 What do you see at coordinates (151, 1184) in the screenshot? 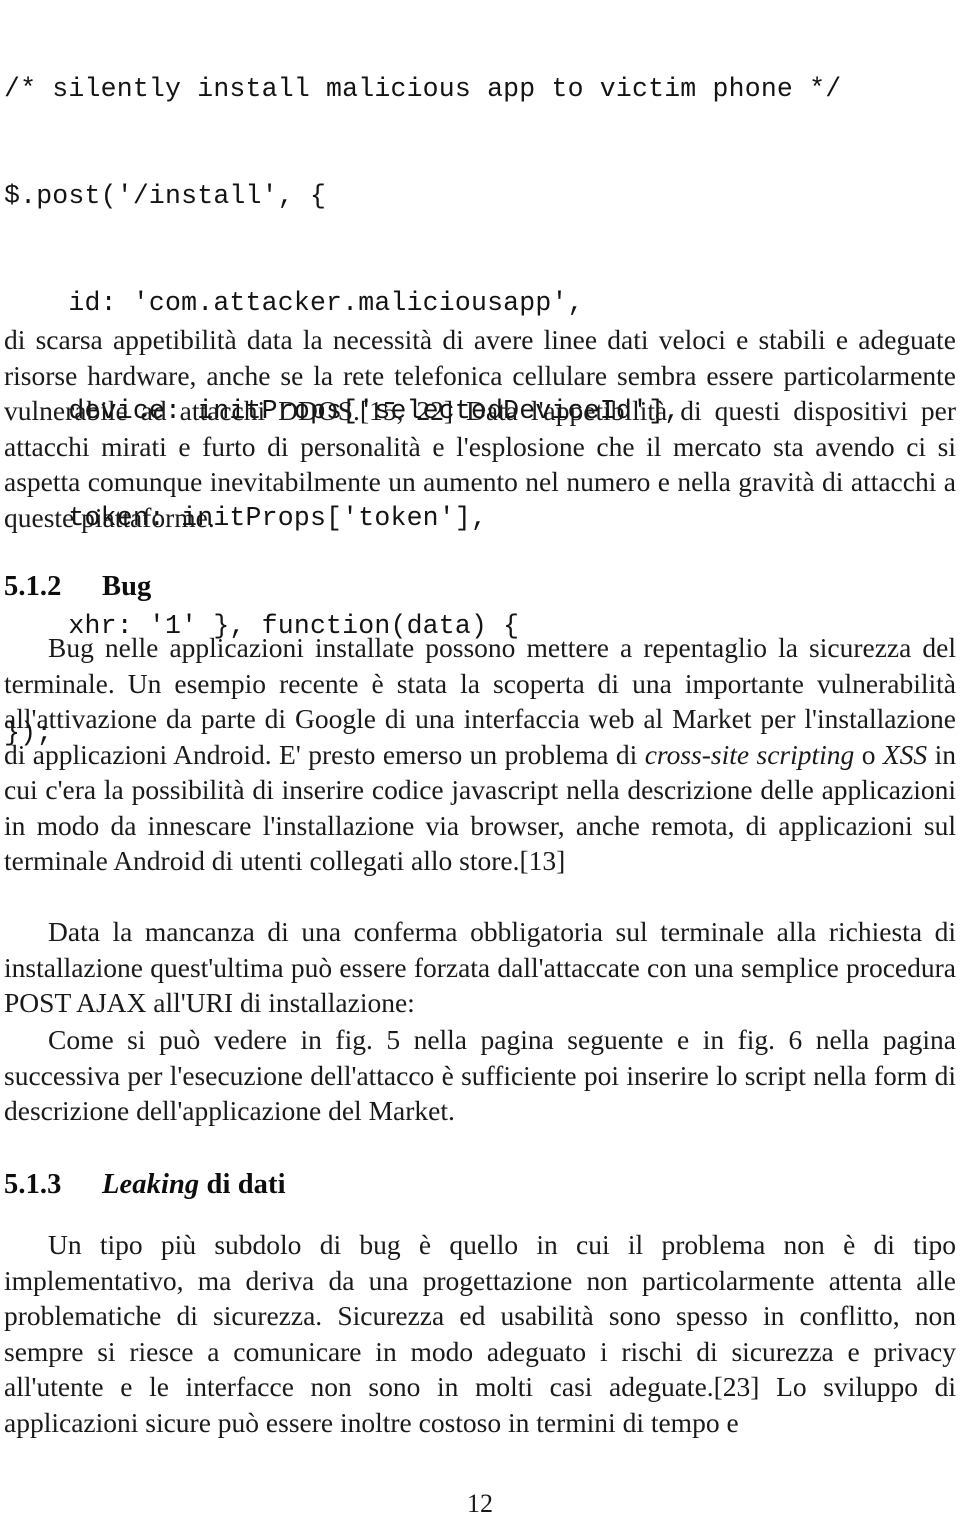
I see `section-title-italic: Leaking` at bounding box center [151, 1184].